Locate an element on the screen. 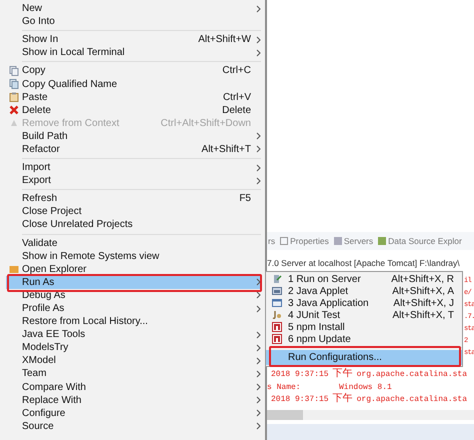 This screenshot has height=440, width=474. menu-item: Import is located at coordinates (133, 167).